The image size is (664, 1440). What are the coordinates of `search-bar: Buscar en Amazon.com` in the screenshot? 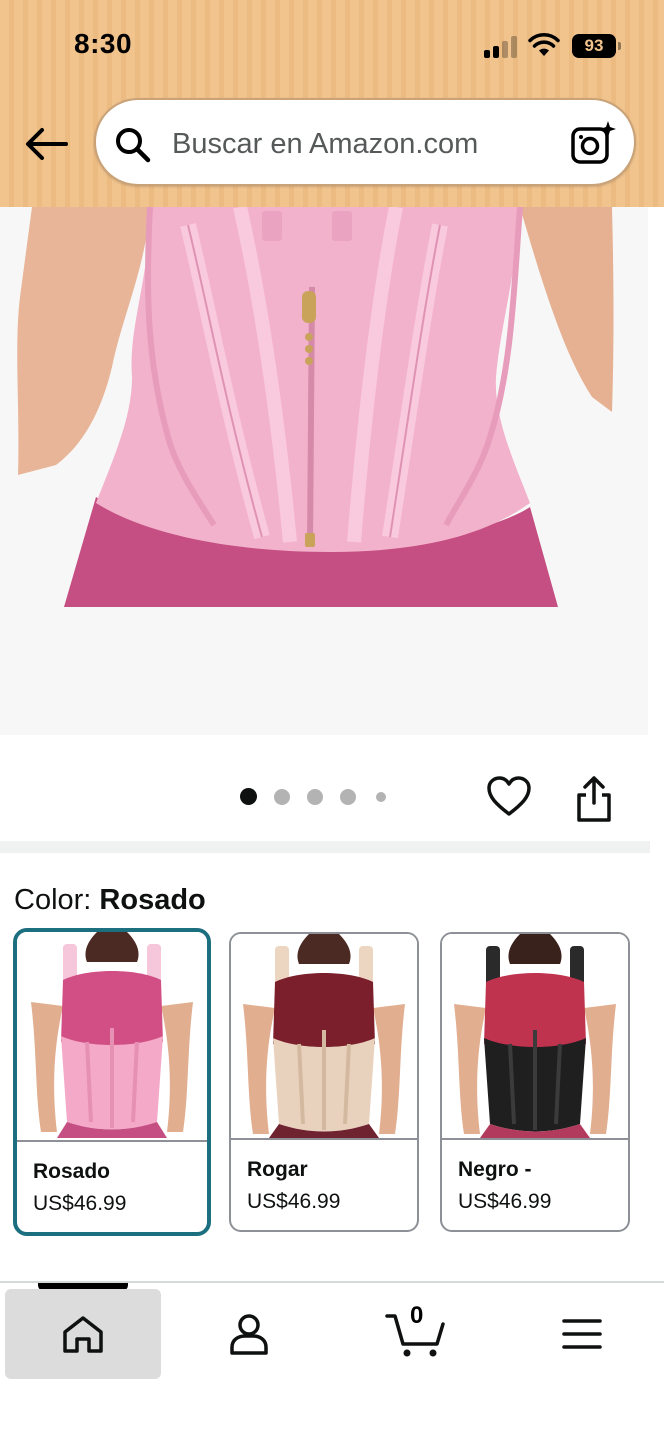 It's located at (365, 142).